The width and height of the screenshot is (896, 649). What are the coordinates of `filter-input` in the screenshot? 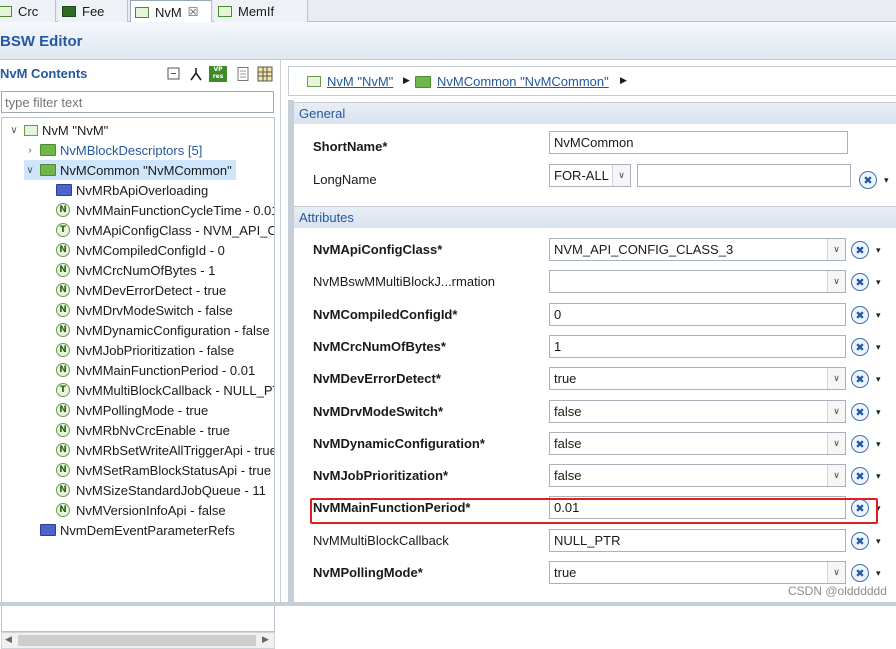 It's located at (137, 102).